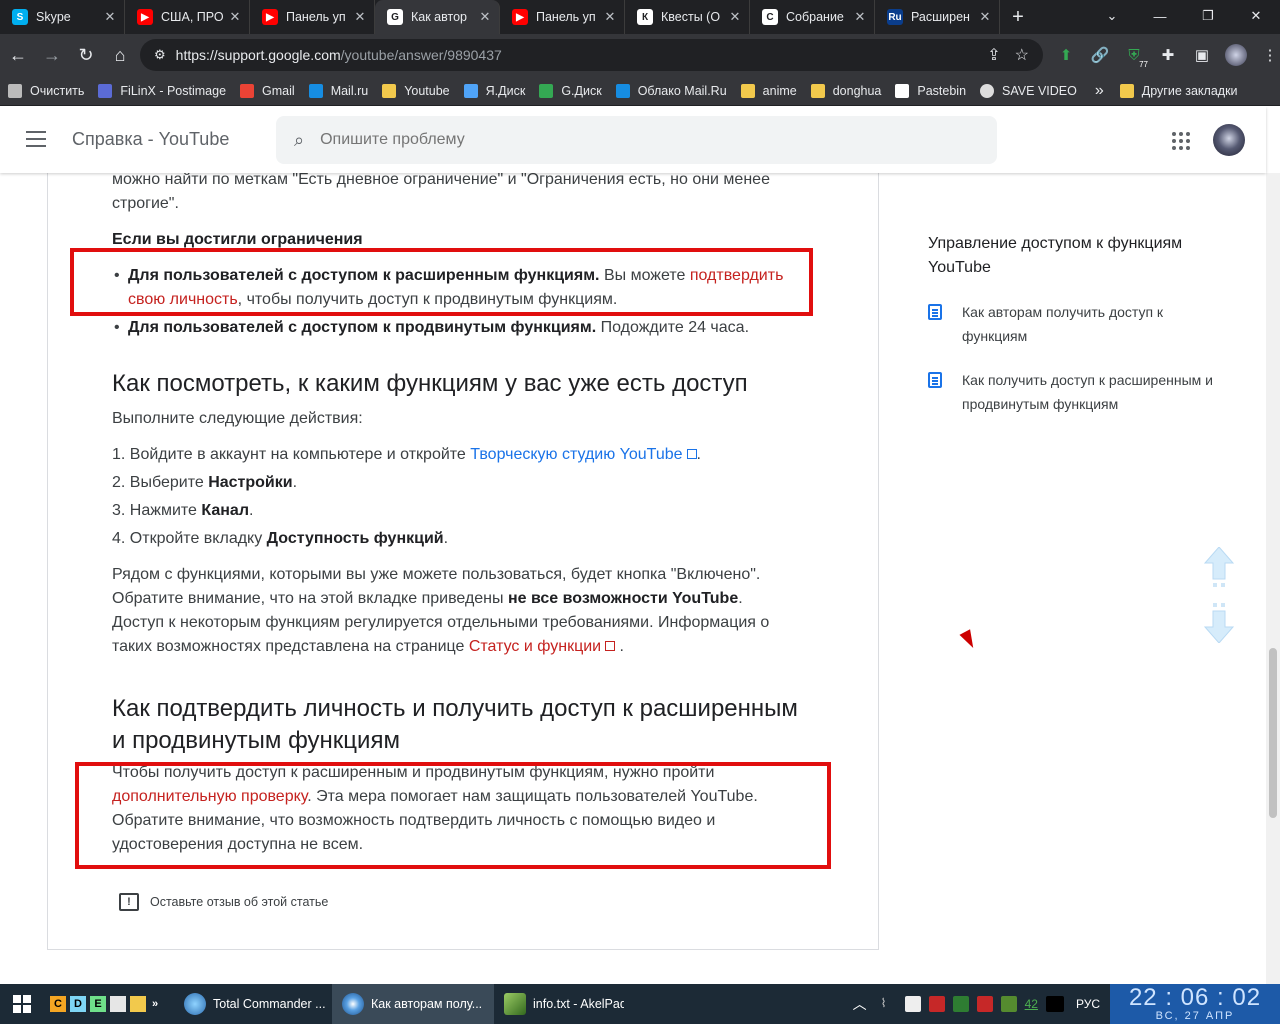  Describe the element at coordinates (160, 55) in the screenshot. I see `site-info-icon: ⚙` at that location.